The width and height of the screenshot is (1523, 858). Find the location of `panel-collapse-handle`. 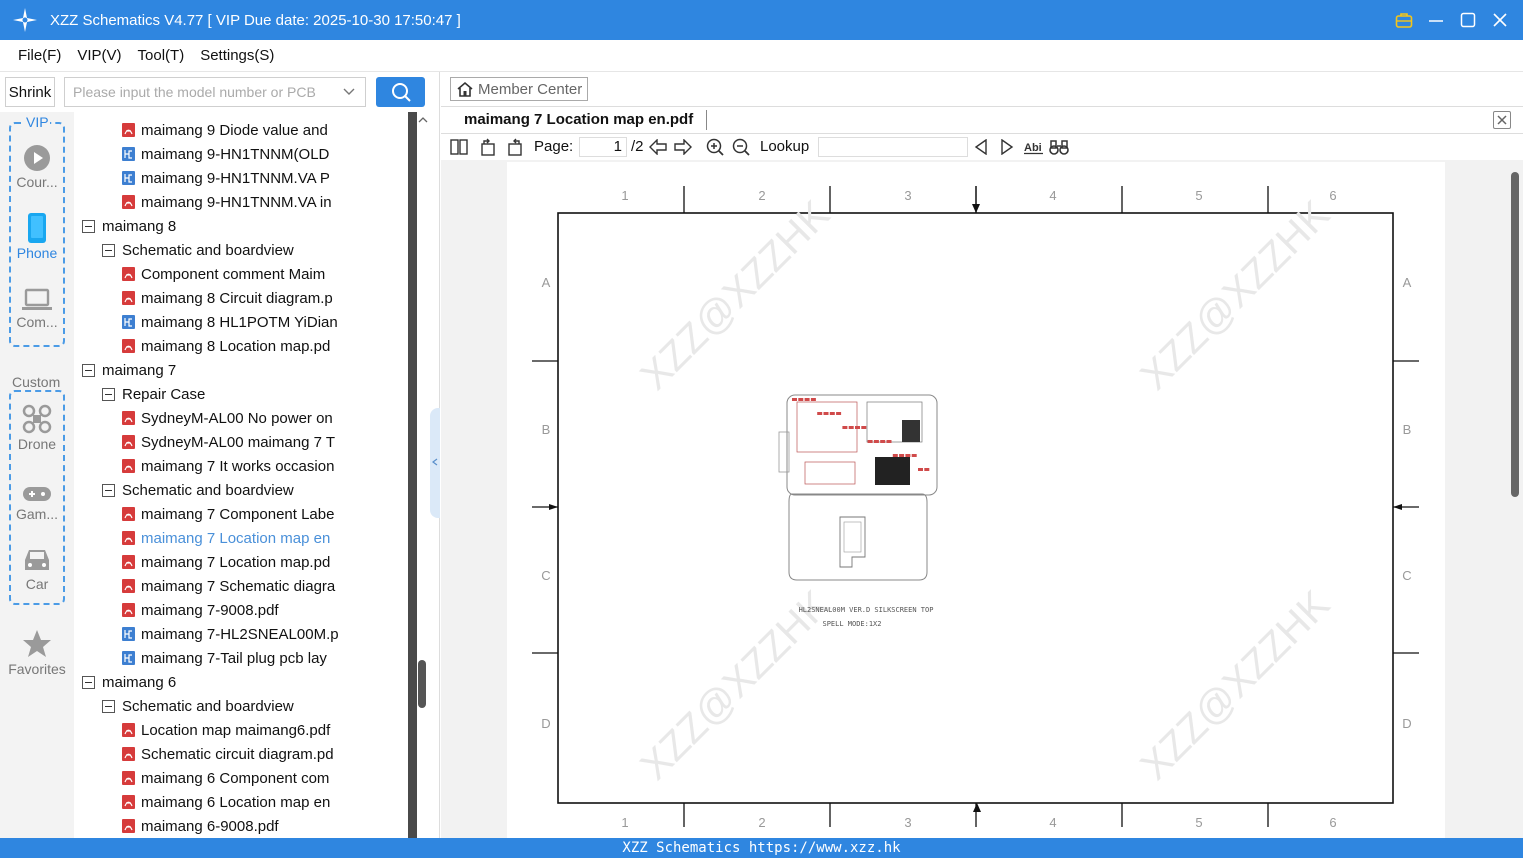

panel-collapse-handle is located at coordinates (435, 463).